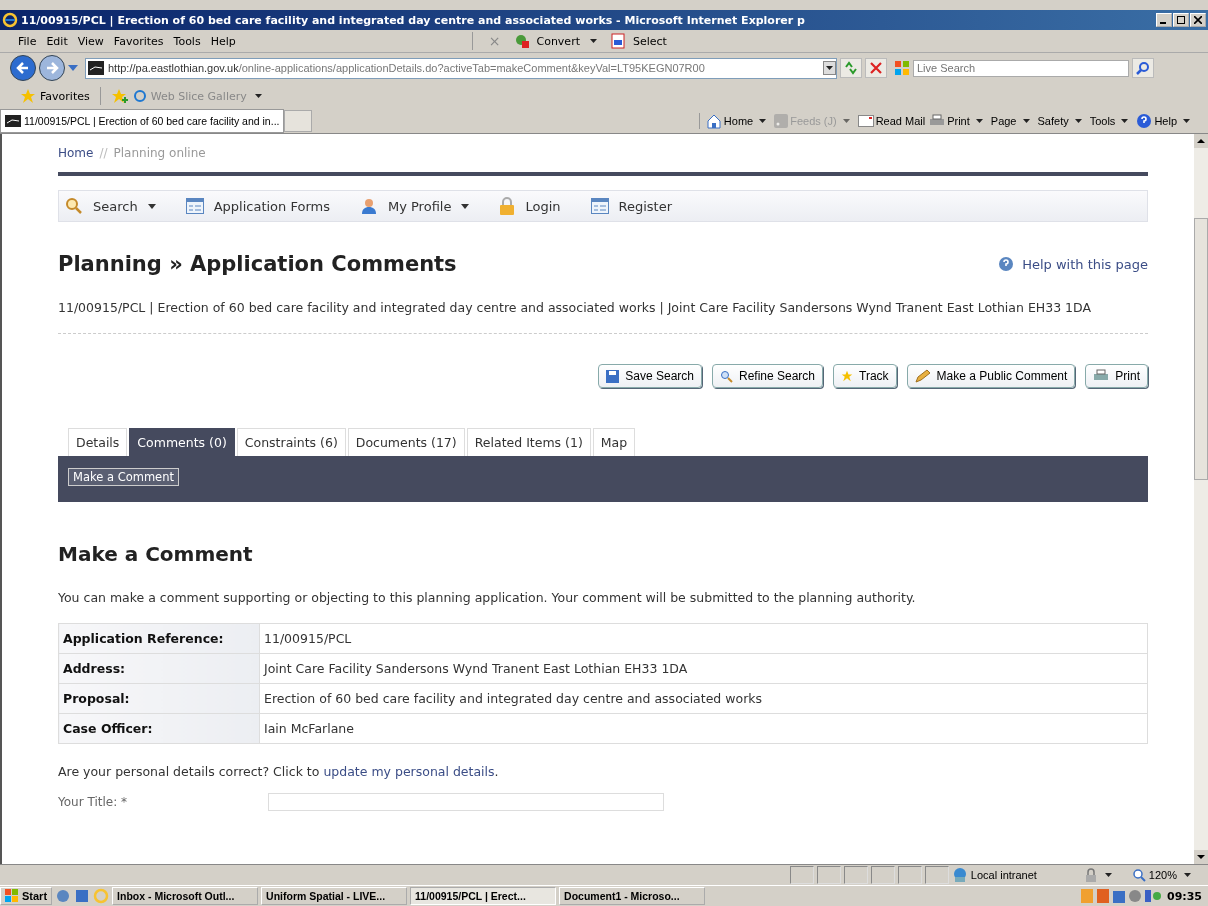 This screenshot has width=1208, height=906. Describe the element at coordinates (1181, 20) in the screenshot. I see `maximize-button` at that location.